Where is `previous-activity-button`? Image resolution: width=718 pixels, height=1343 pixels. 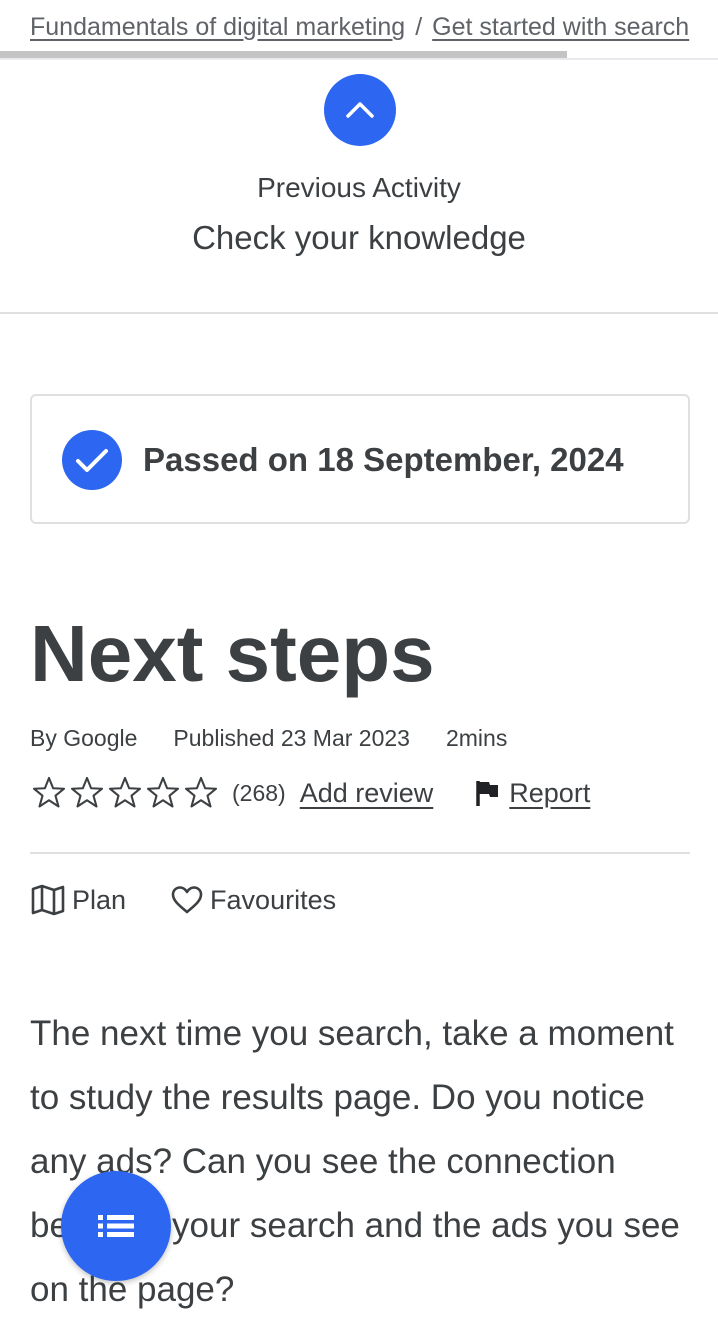
previous-activity-button is located at coordinates (360, 110).